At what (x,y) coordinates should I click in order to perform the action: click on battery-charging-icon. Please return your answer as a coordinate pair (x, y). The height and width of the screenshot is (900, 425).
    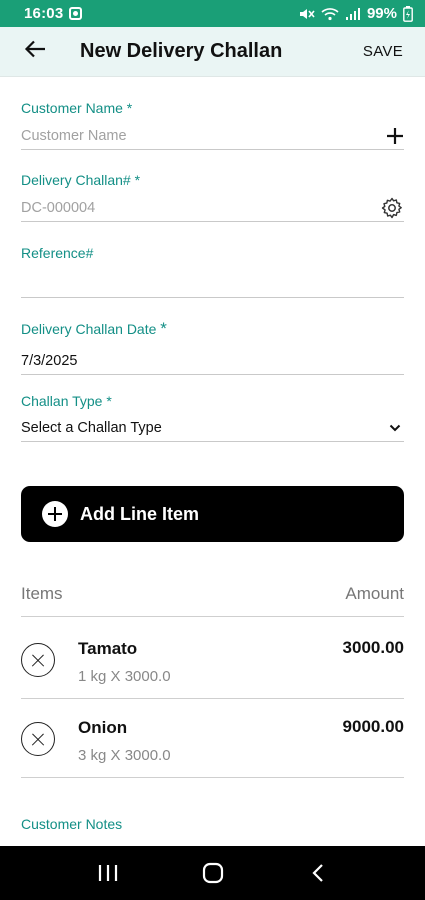
    Looking at the image, I should click on (408, 13).